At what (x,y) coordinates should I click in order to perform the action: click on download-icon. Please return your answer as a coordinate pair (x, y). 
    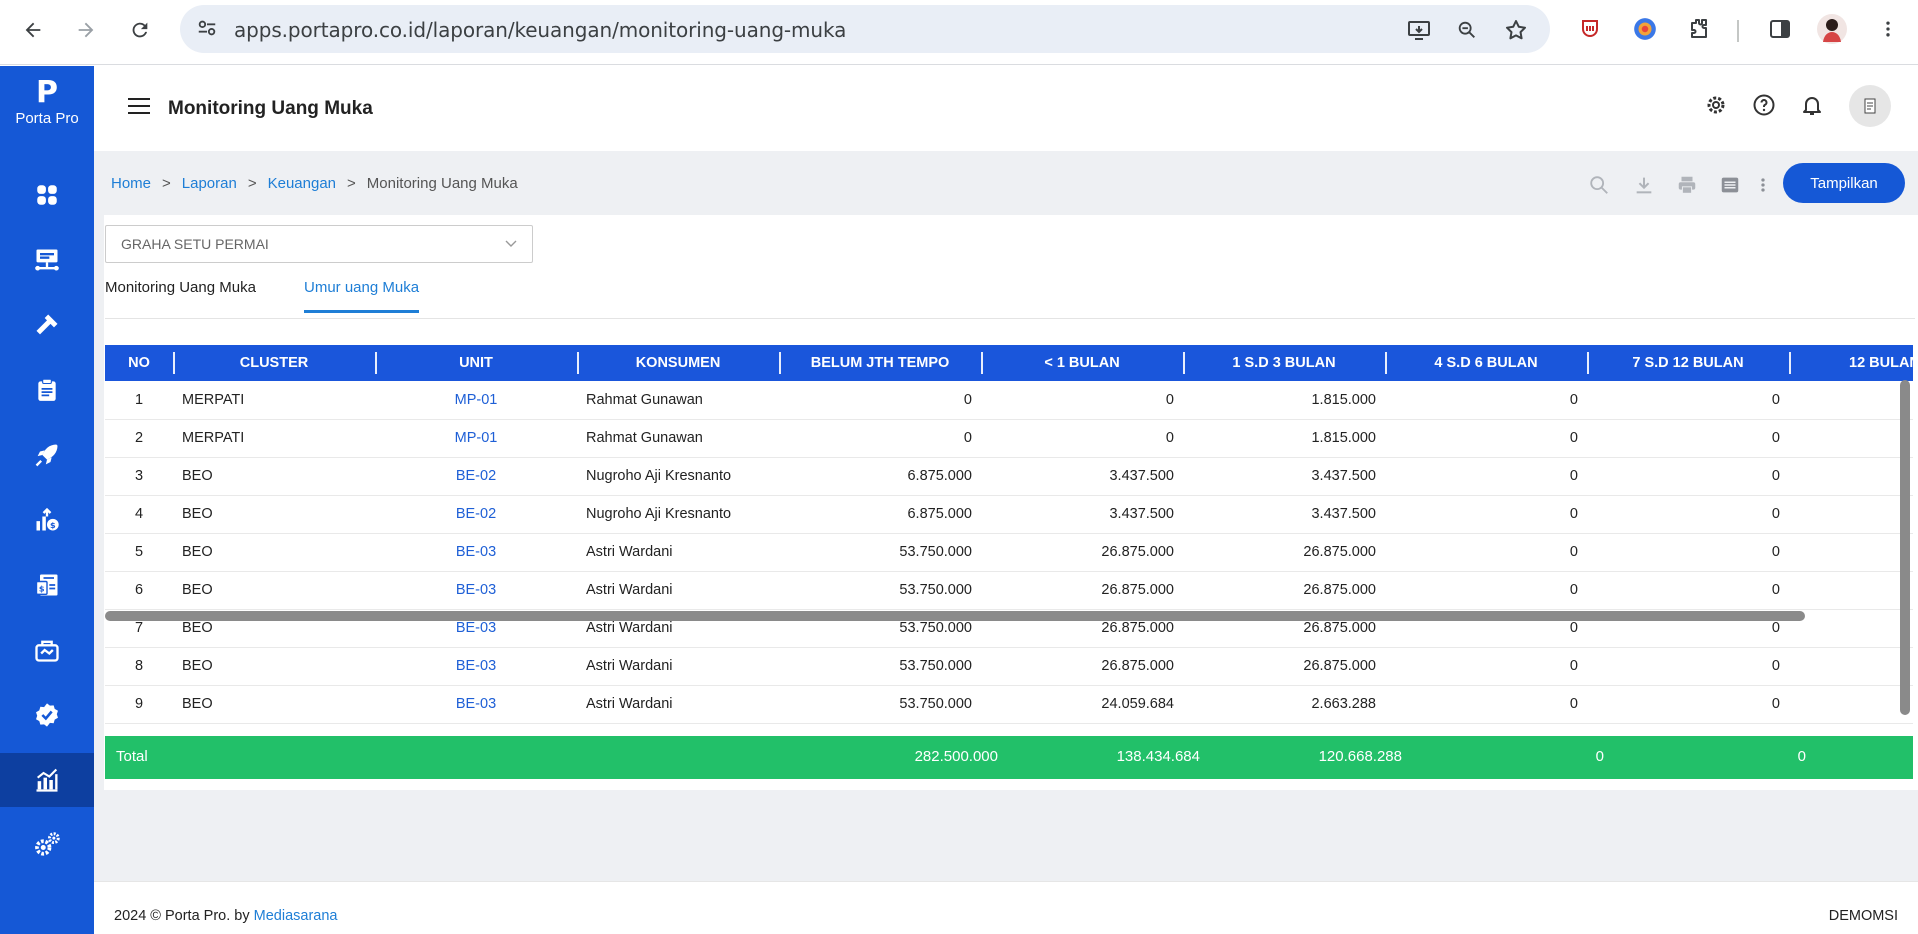
    Looking at the image, I should click on (1644, 185).